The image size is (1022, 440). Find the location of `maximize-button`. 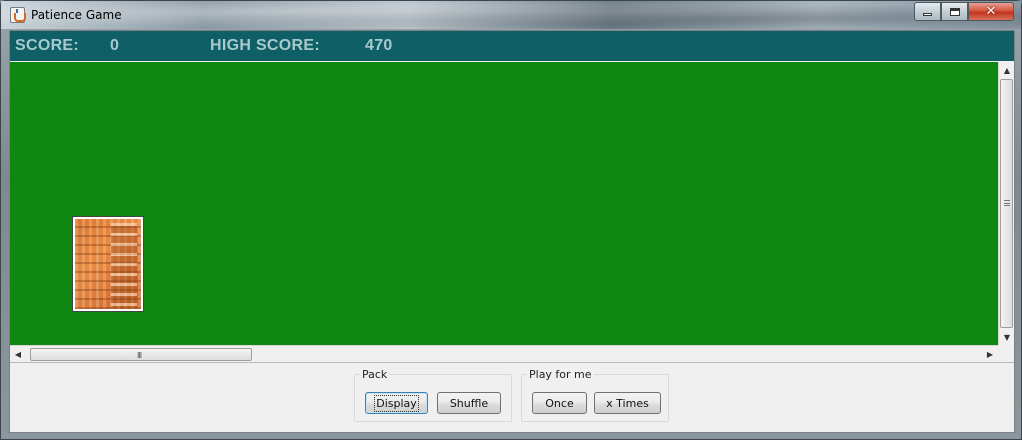

maximize-button is located at coordinates (954, 11).